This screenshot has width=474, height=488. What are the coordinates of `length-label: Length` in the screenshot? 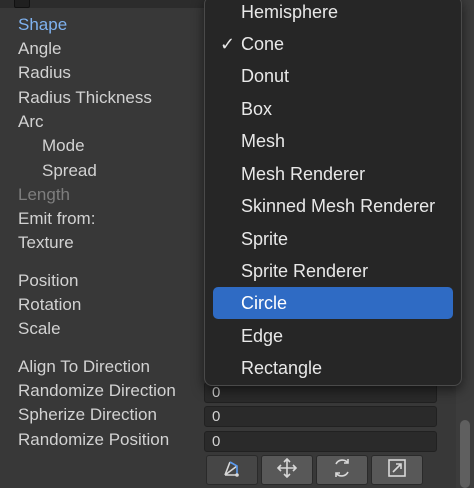 It's located at (44, 194).